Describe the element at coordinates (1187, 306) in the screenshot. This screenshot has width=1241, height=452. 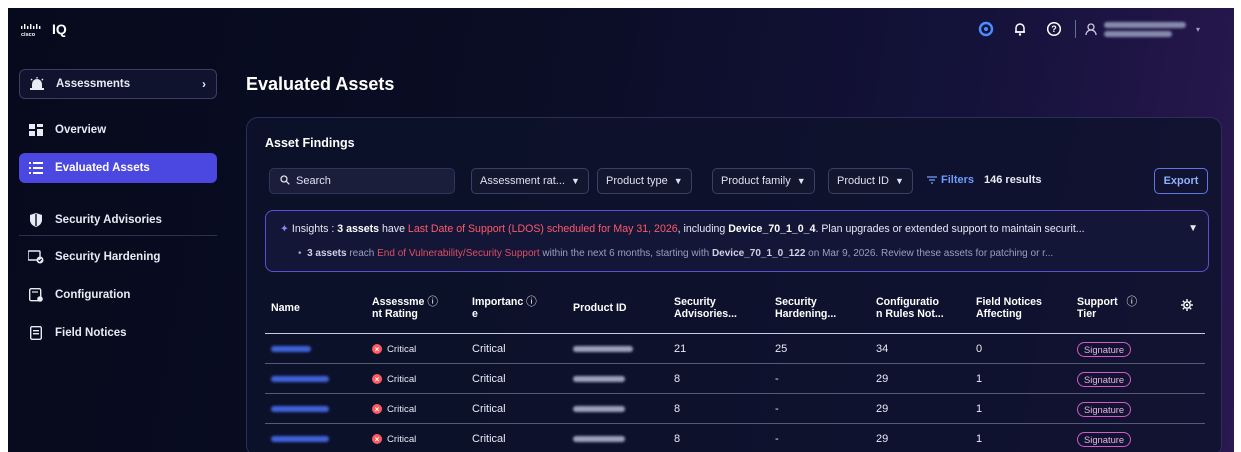
I see `settings-gear-icon` at that location.